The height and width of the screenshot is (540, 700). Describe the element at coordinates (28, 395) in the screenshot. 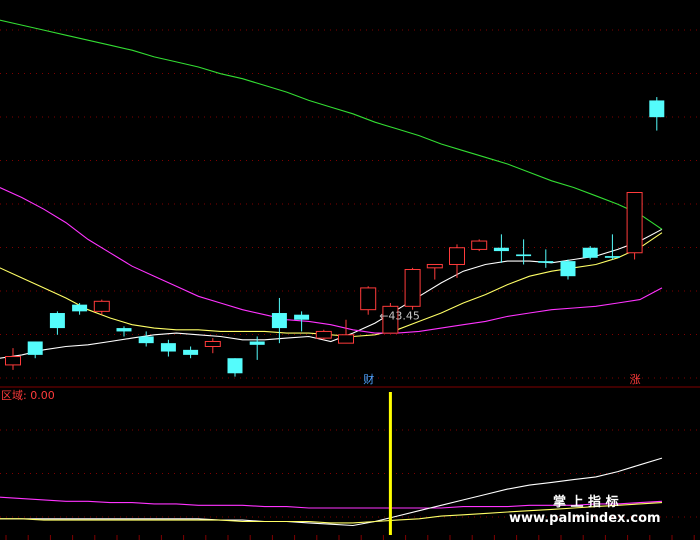

I see `indicator-label: 区域: 0.00` at that location.